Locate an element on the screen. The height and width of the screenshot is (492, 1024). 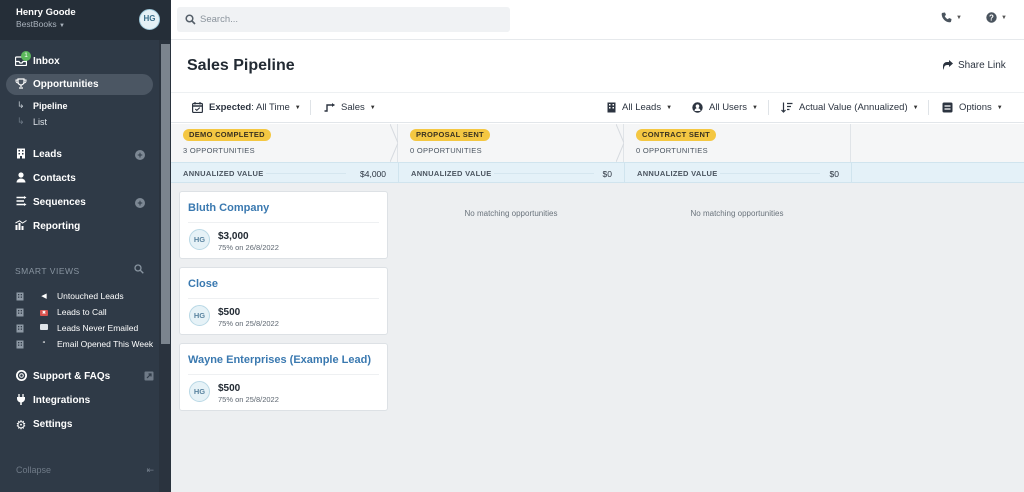
sidebar-item-sequences: Sequences is located at coordinates (43, 202).